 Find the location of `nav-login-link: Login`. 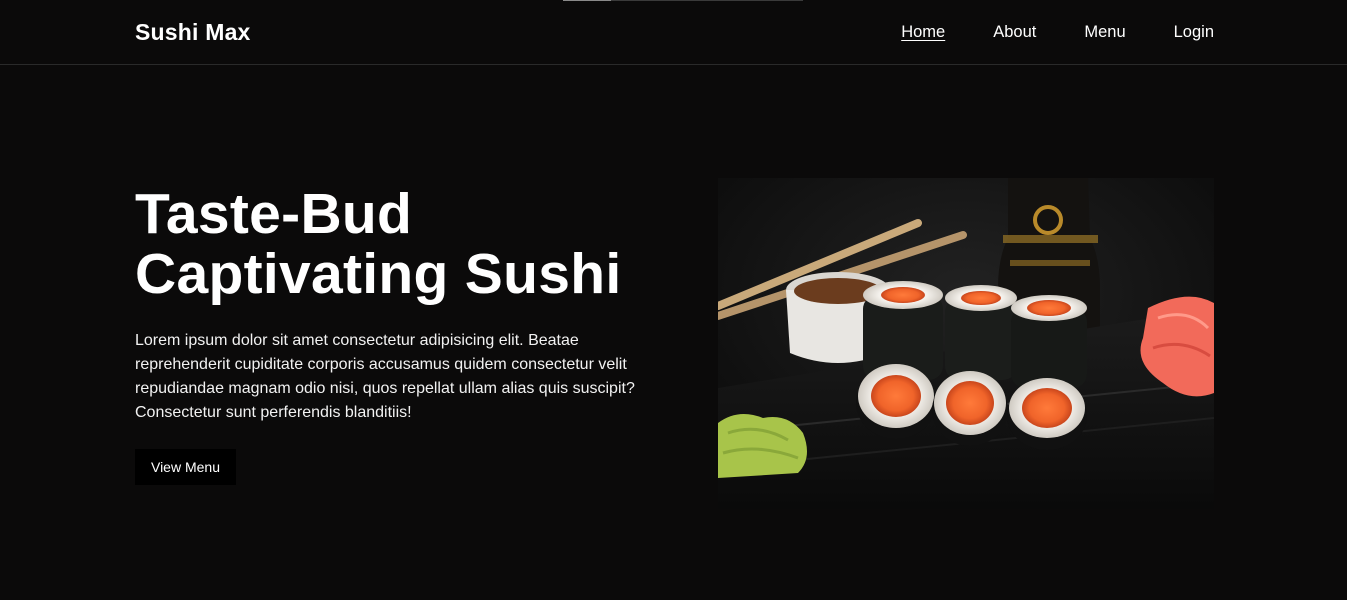

nav-login-link: Login is located at coordinates (1194, 32).